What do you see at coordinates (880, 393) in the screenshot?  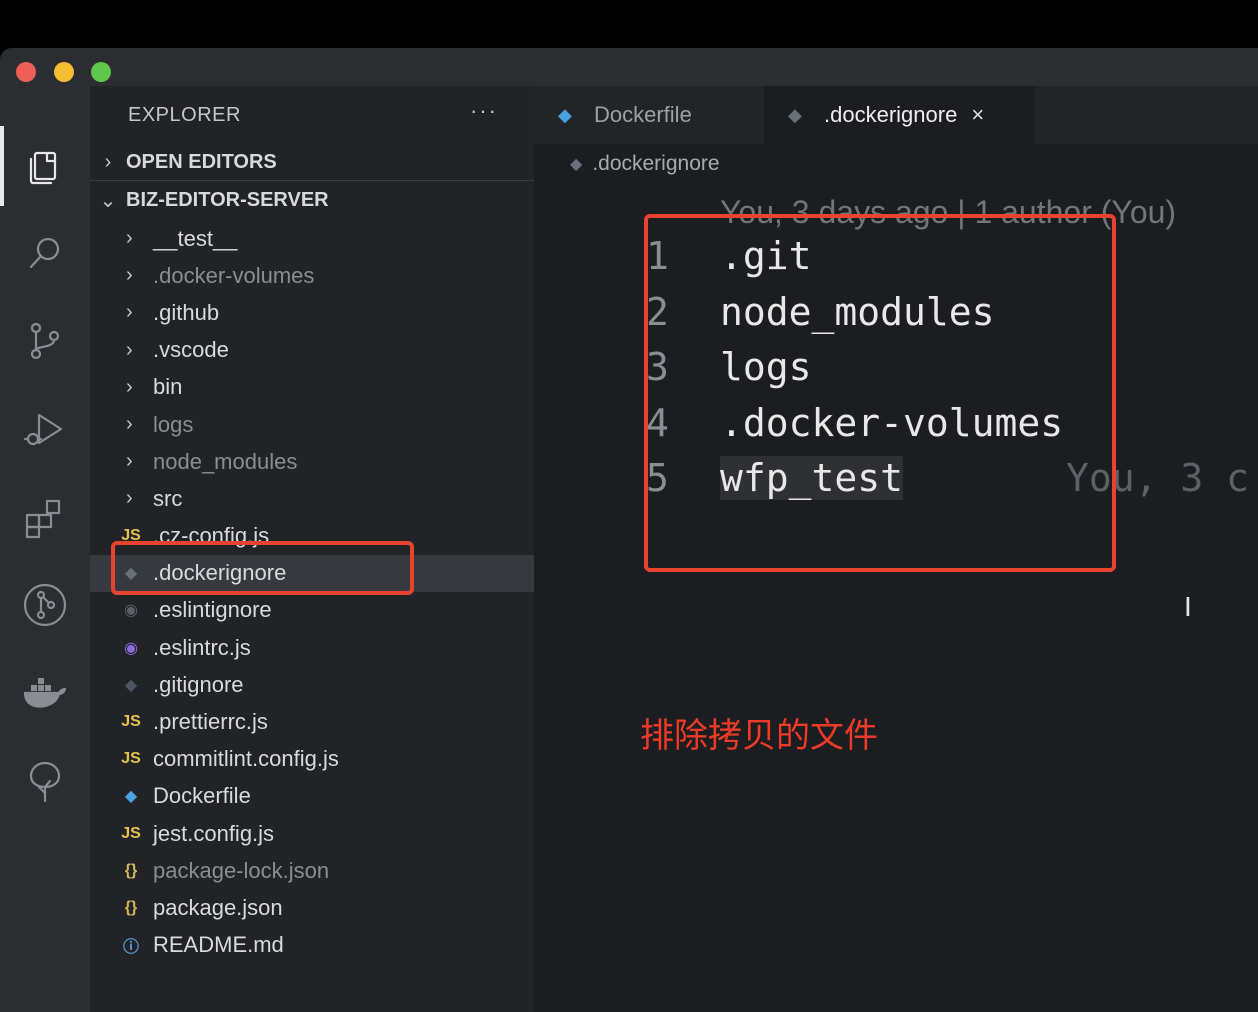 I see `highlight-box-code` at bounding box center [880, 393].